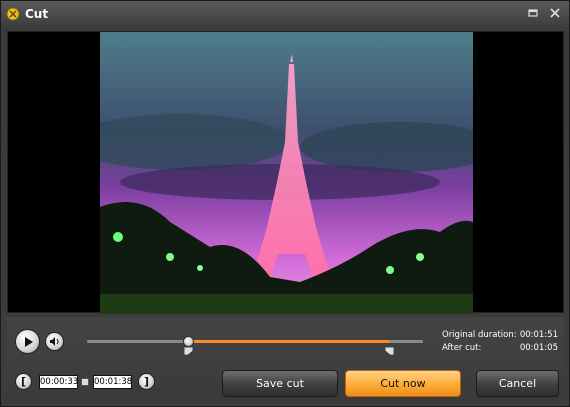  I want to click on bracket-left-icon: [, so click(23, 381).